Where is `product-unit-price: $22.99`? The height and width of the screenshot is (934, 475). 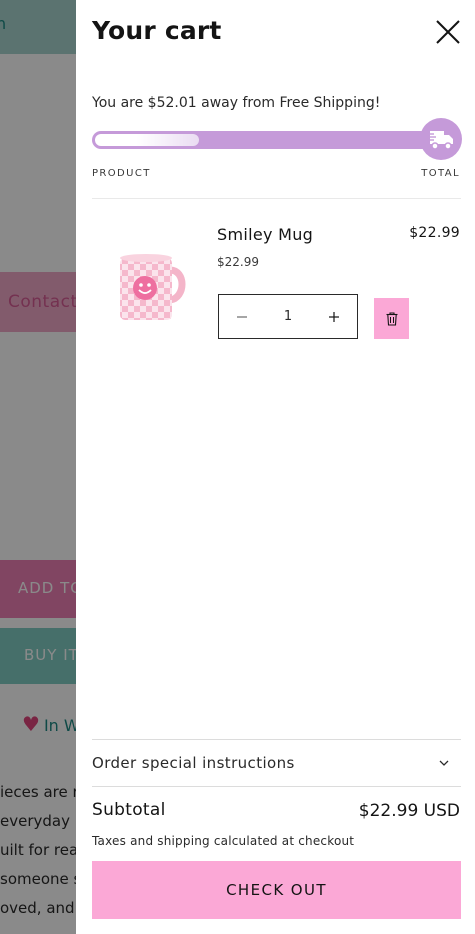 product-unit-price: $22.99 is located at coordinates (238, 262).